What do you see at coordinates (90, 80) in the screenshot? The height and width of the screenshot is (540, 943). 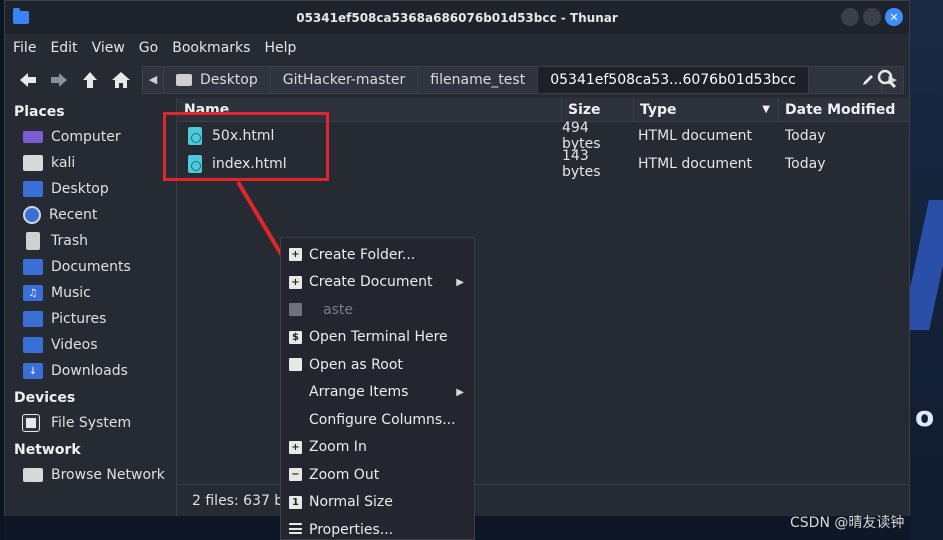 I see `up-button` at bounding box center [90, 80].